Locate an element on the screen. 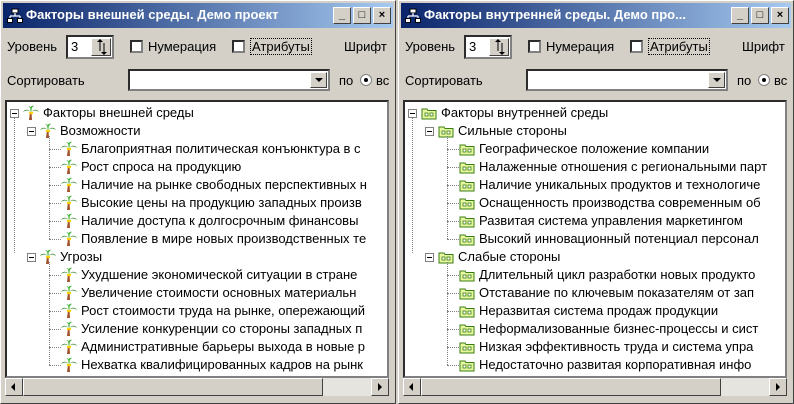 The image size is (794, 404). tree-node-label: Оснащенность производства современным об is located at coordinates (620, 202).